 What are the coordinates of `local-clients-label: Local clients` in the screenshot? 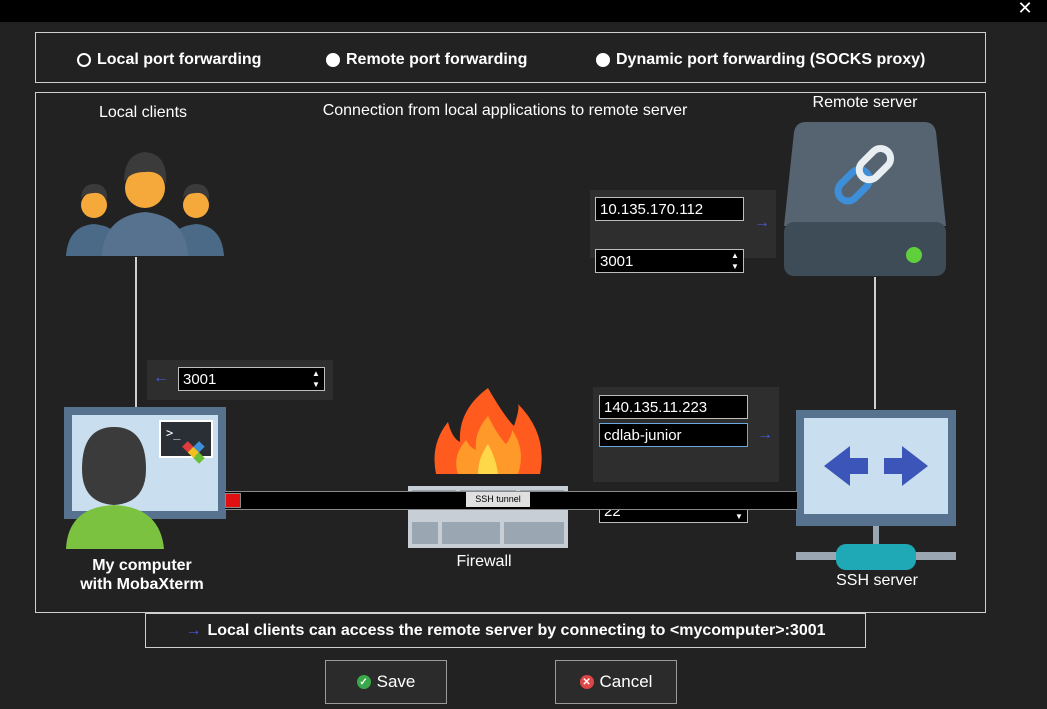 It's located at (143, 112).